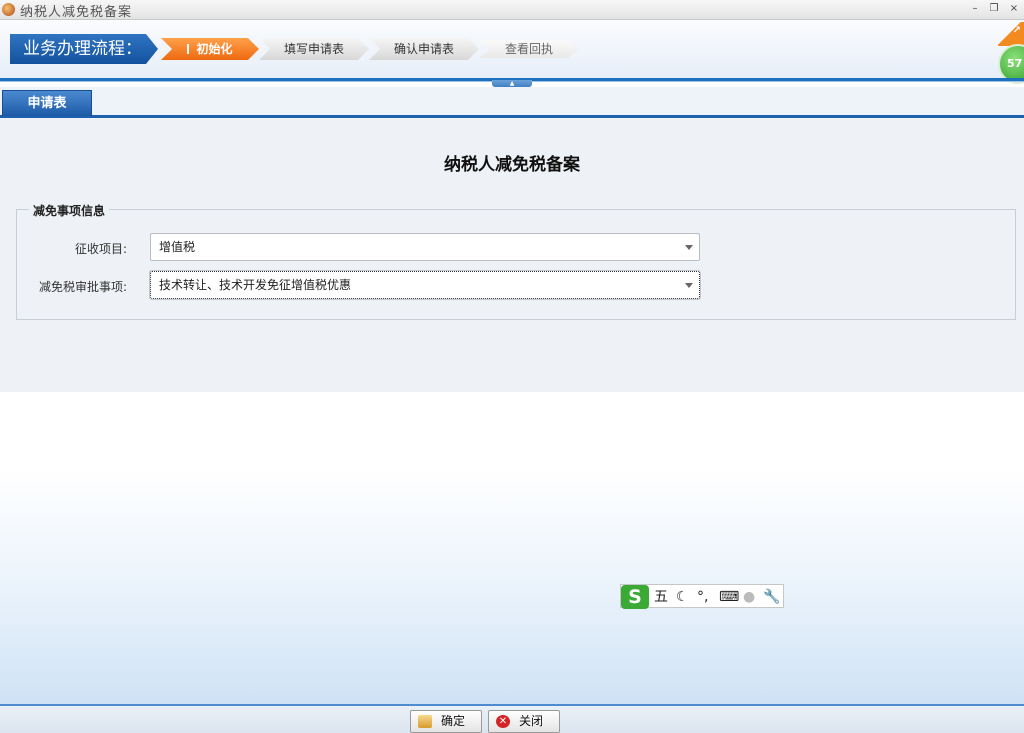 This screenshot has width=1024, height=733. What do you see at coordinates (975, 9) in the screenshot?
I see `minimize-button: –` at bounding box center [975, 9].